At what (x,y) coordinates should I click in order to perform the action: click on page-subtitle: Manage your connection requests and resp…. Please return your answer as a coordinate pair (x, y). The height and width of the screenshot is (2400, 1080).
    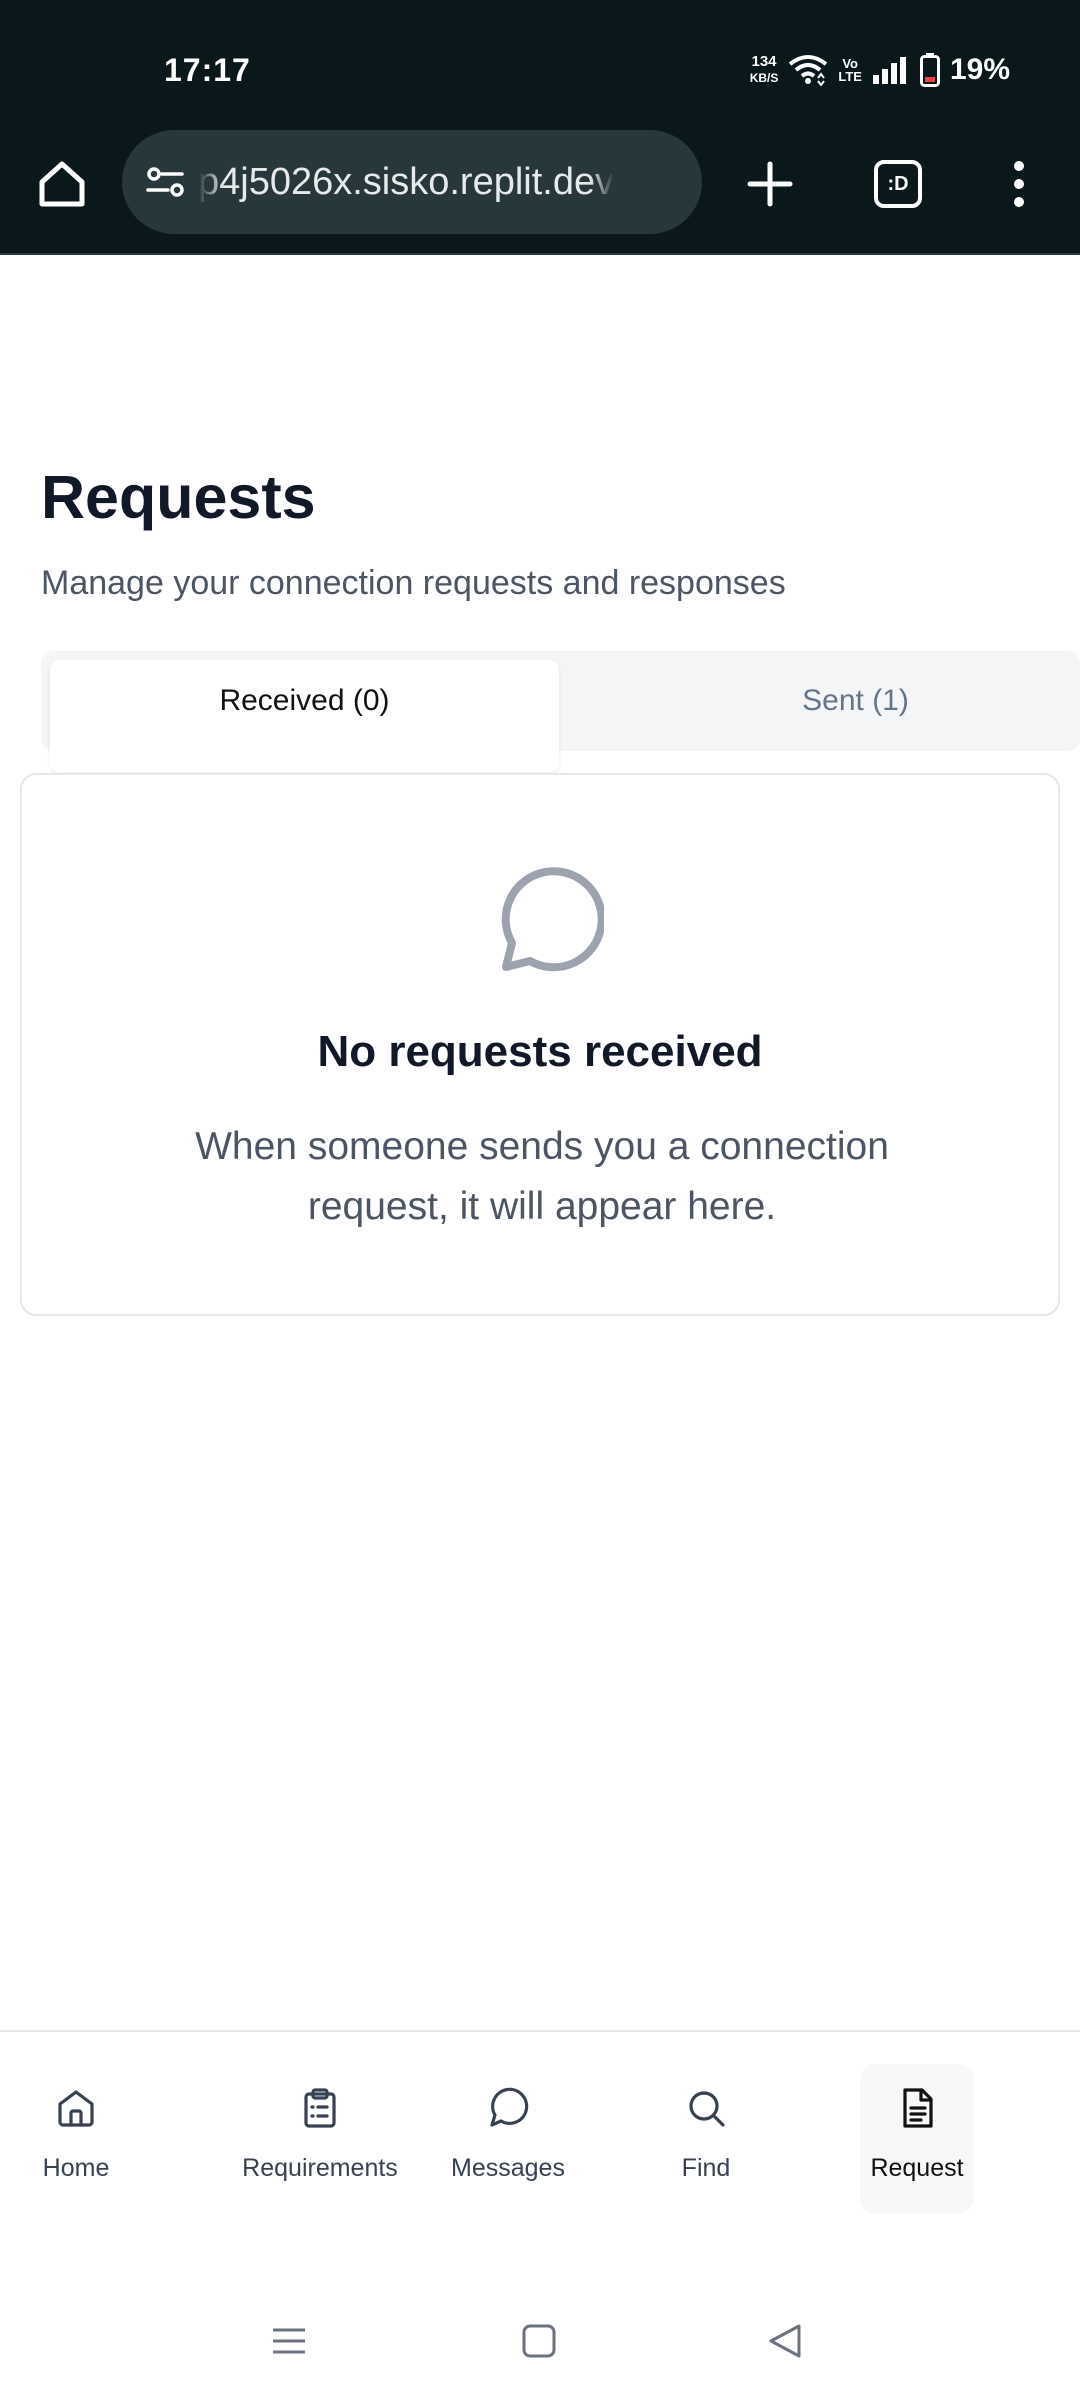
    Looking at the image, I should click on (413, 583).